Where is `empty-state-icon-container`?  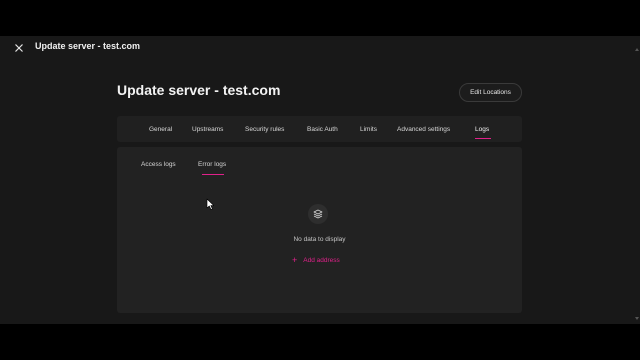
empty-state-icon-container is located at coordinates (318, 214).